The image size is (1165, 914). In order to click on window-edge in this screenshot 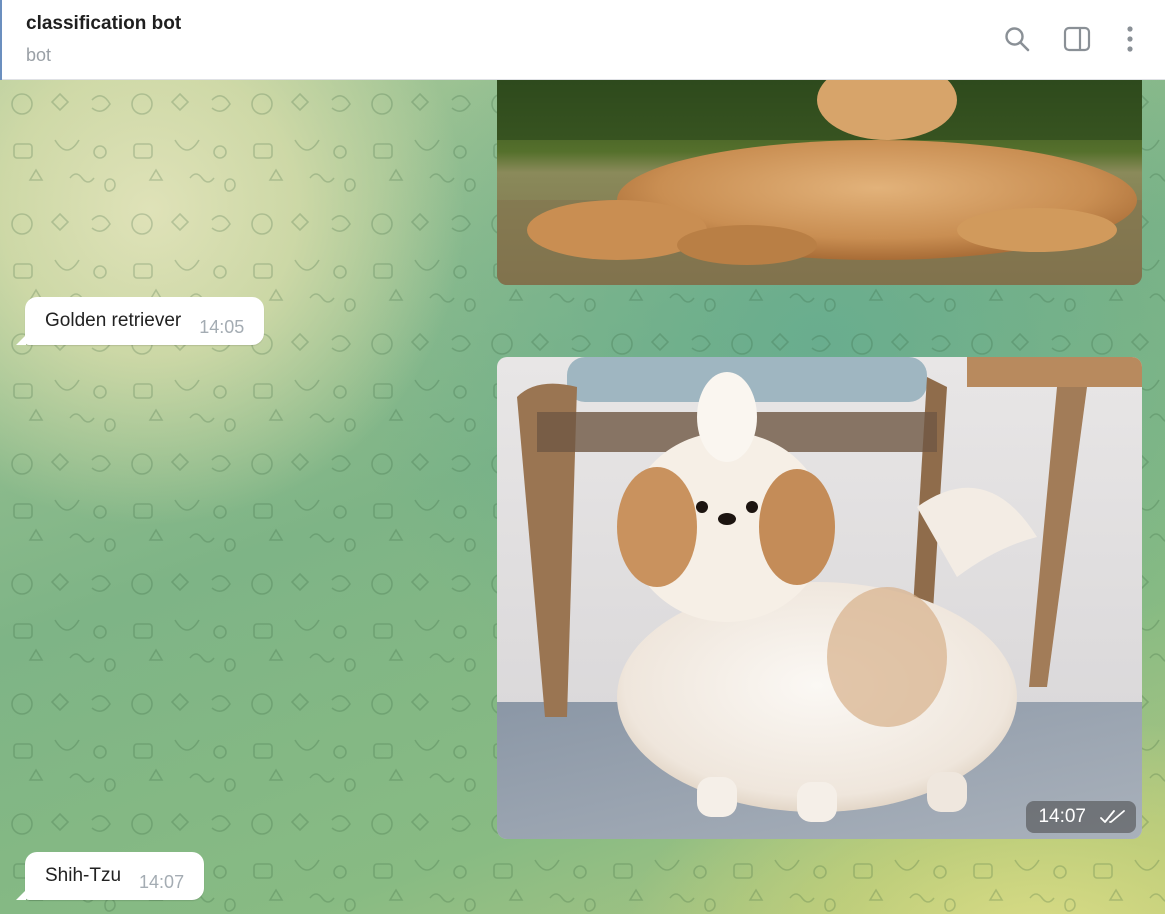, I will do `click(1, 40)`.